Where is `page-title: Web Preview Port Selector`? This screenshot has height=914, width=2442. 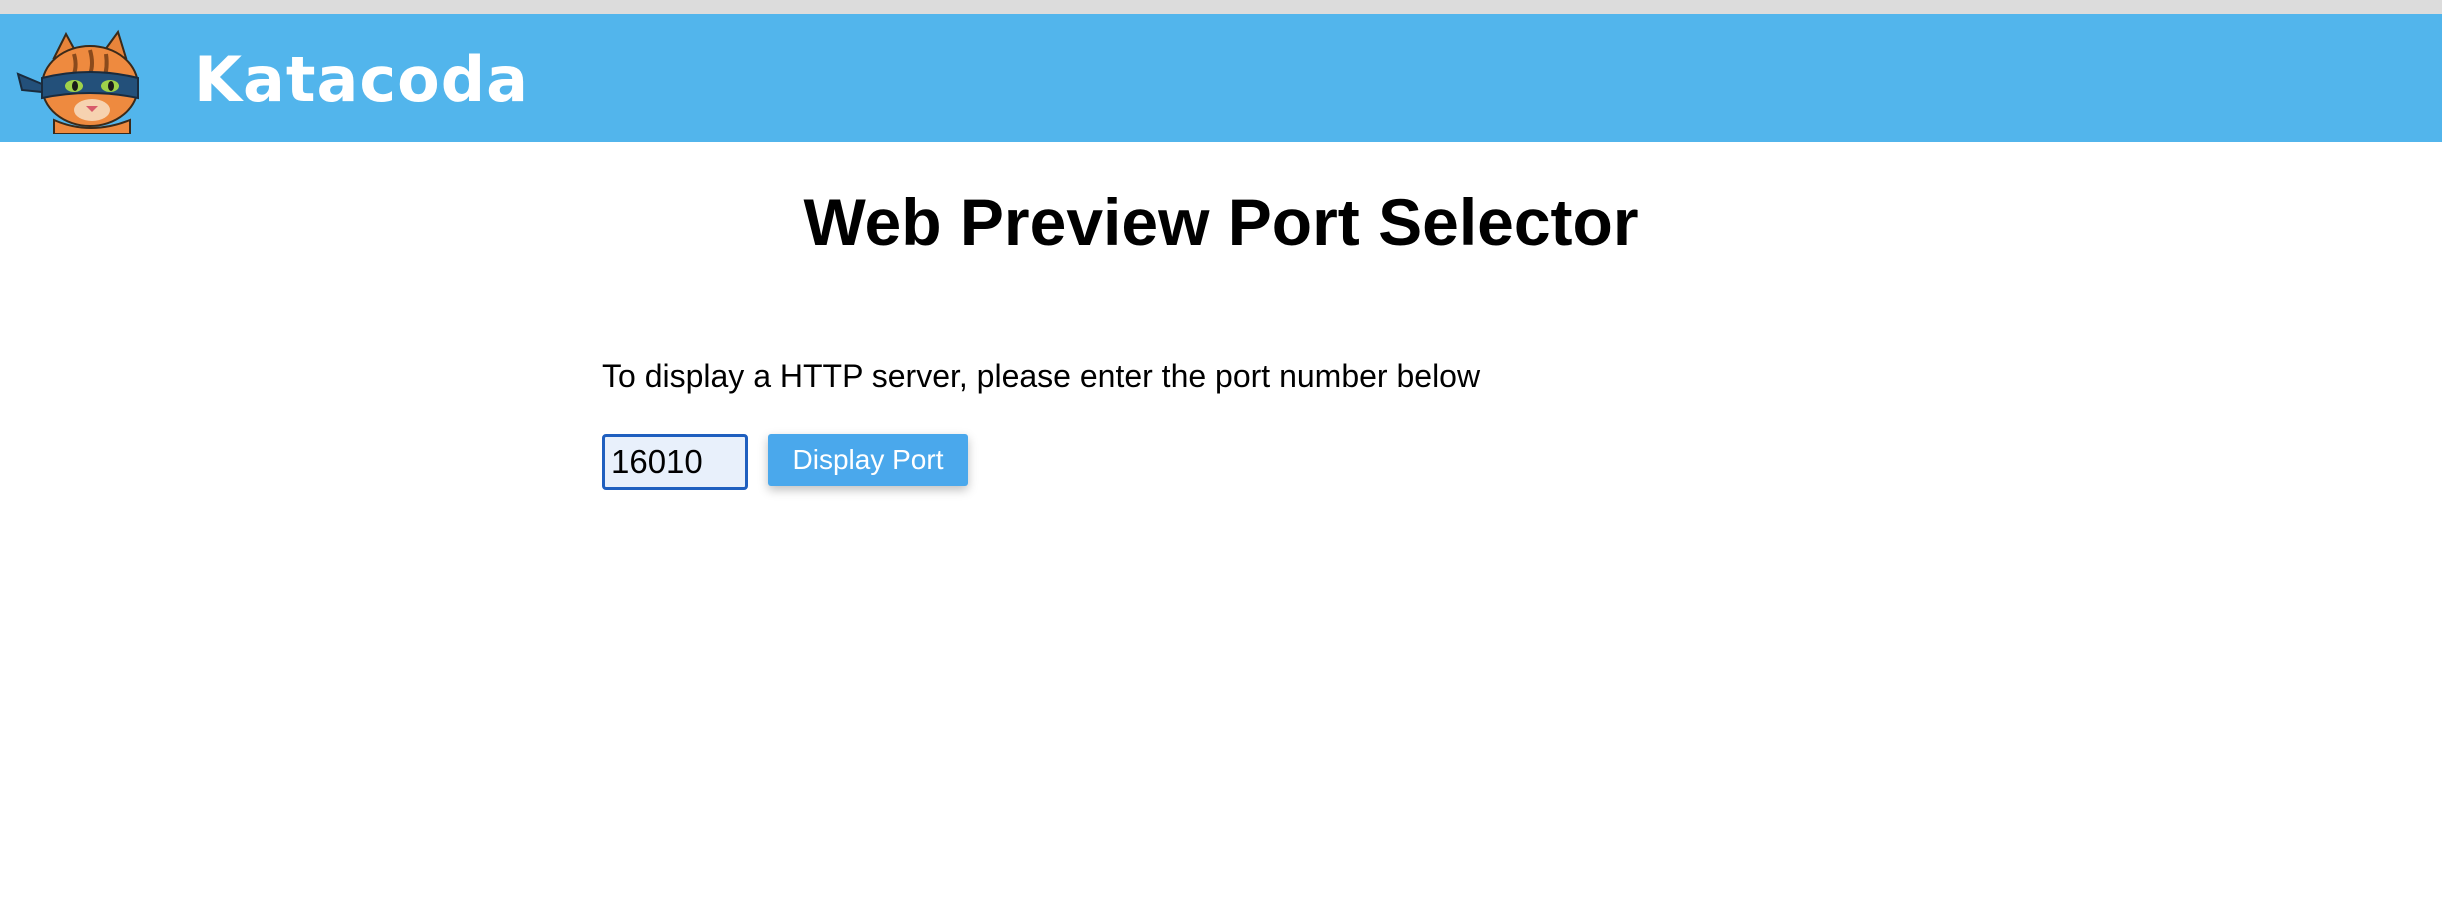
page-title: Web Preview Port Selector is located at coordinates (1221, 222).